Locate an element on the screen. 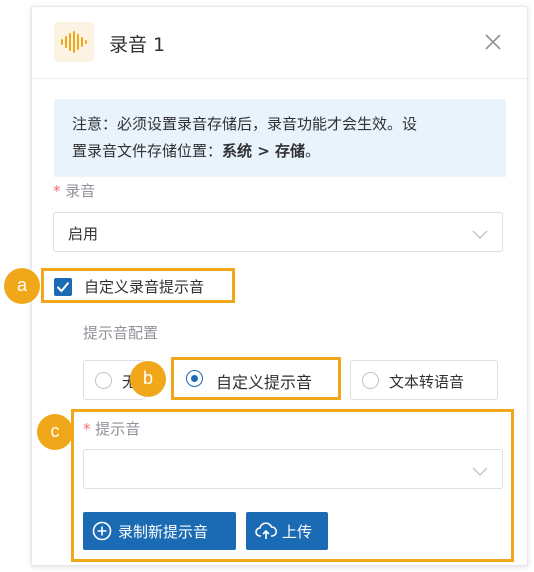 Image resolution: width=534 pixels, height=572 pixels. storage-path: 系统 > 存储 is located at coordinates (264, 151).